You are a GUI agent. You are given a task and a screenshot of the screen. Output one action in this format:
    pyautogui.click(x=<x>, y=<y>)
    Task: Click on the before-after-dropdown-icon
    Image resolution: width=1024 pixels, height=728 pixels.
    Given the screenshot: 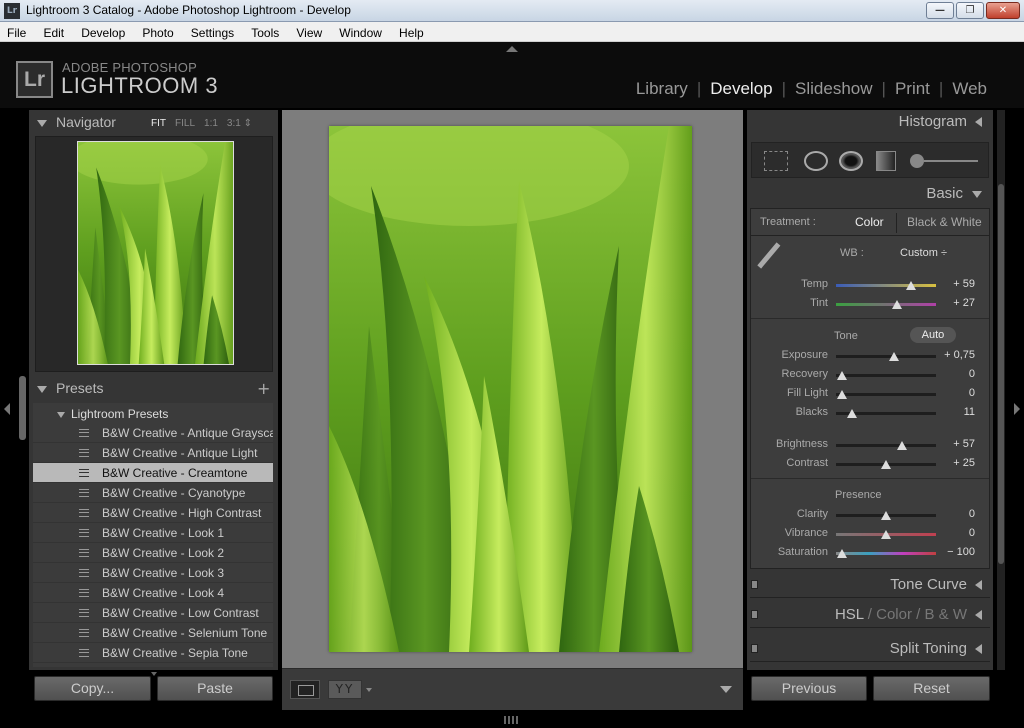 What is the action you would take?
    pyautogui.click(x=369, y=690)
    